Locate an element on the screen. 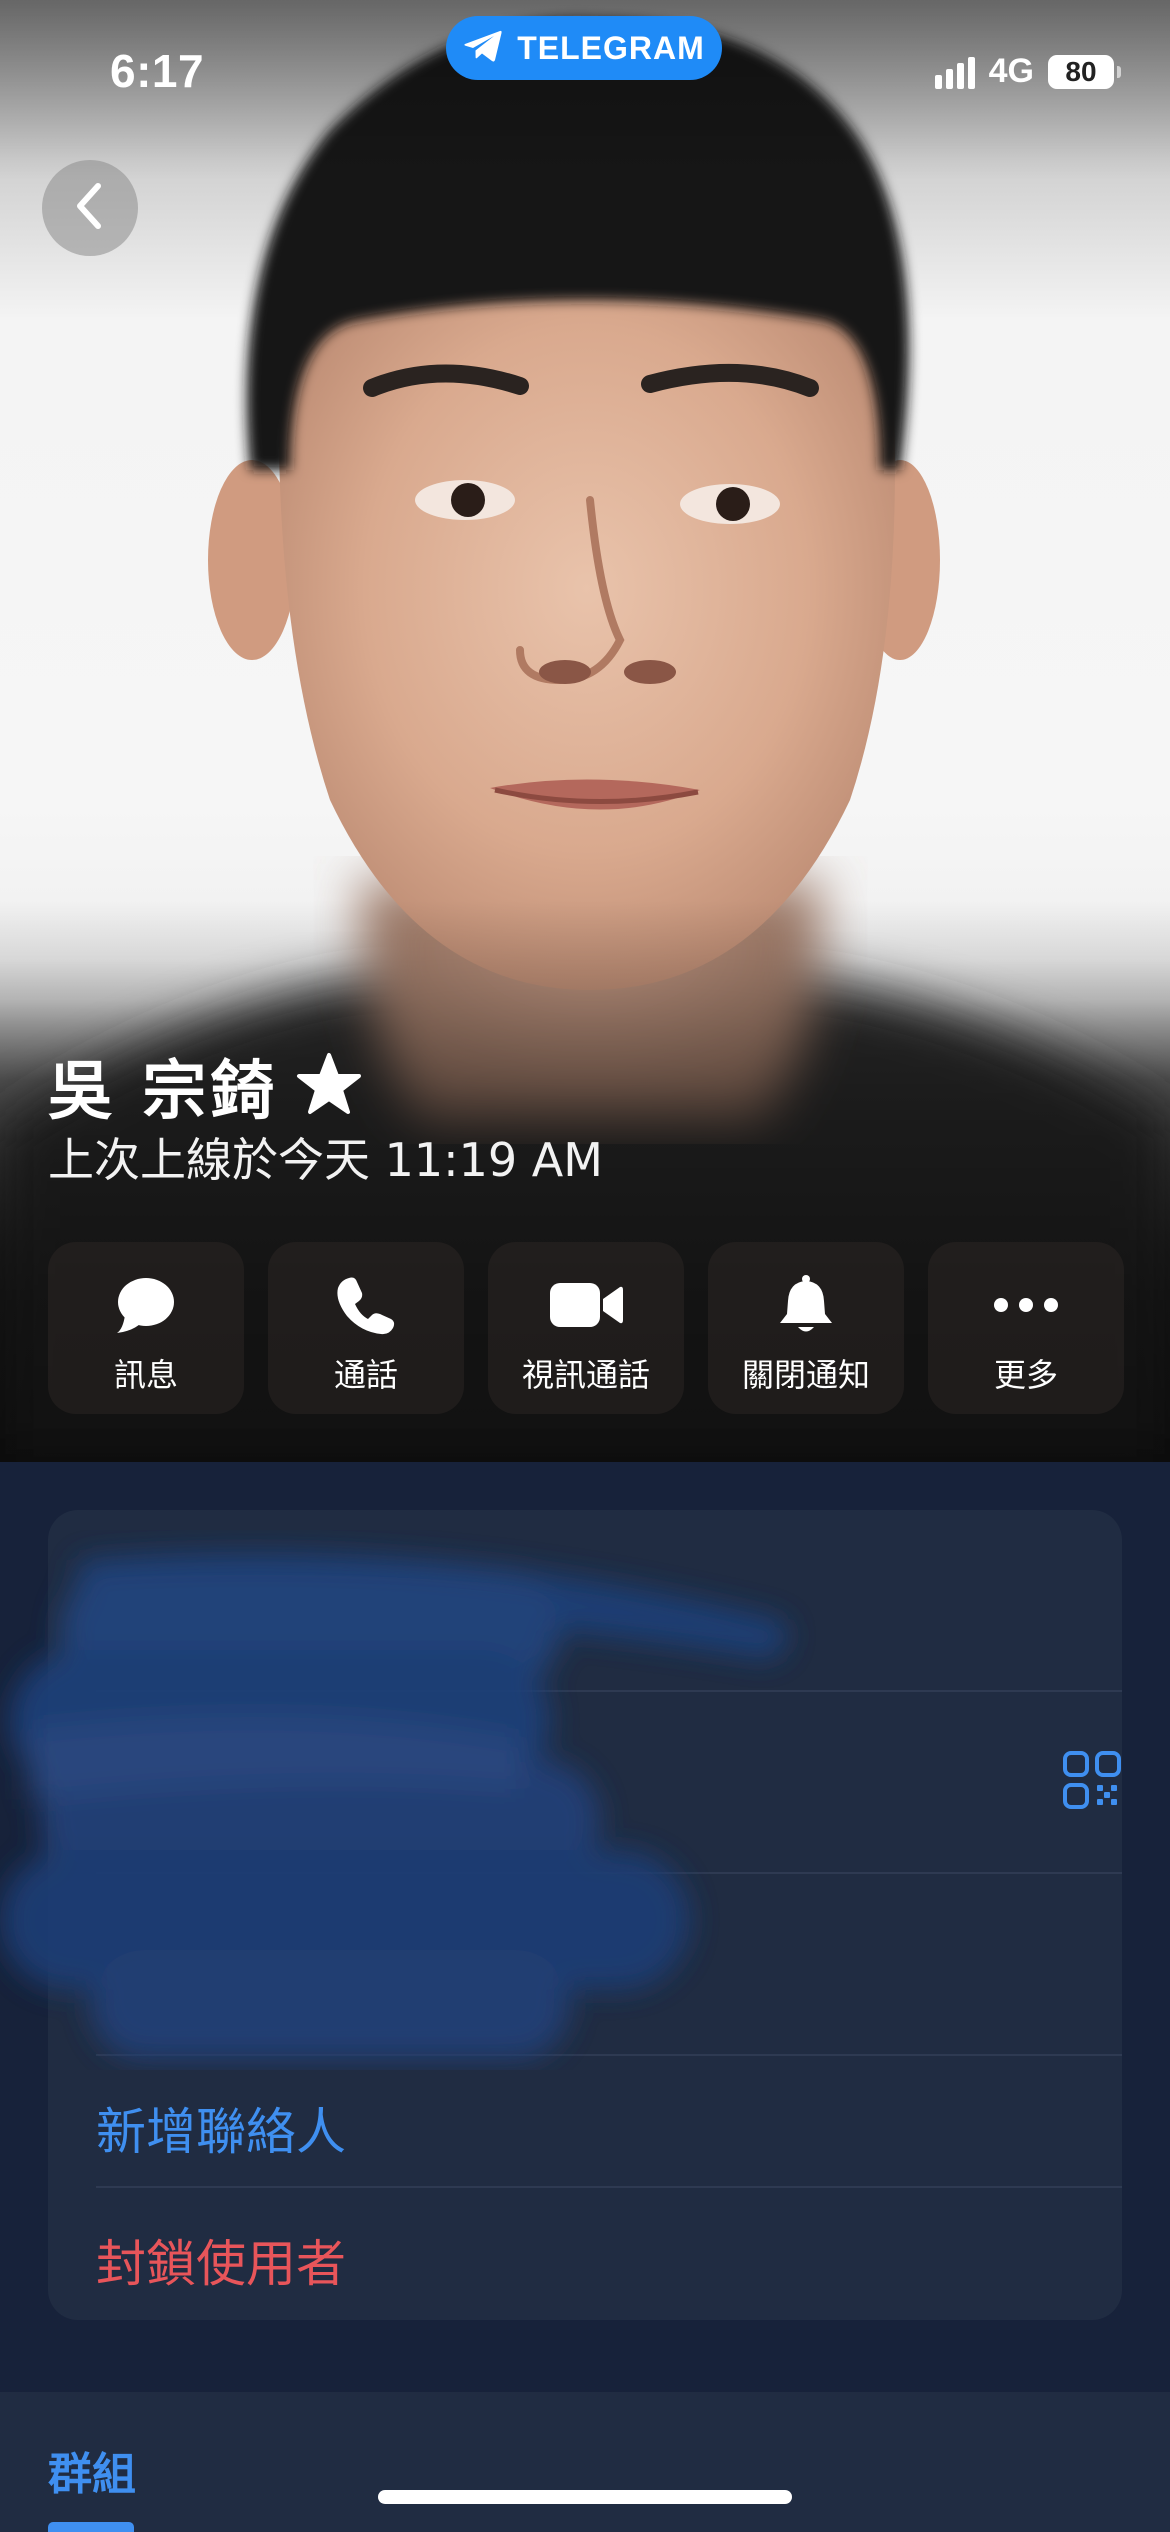 The height and width of the screenshot is (2532, 1170). more-icon is located at coordinates (1026, 1305).